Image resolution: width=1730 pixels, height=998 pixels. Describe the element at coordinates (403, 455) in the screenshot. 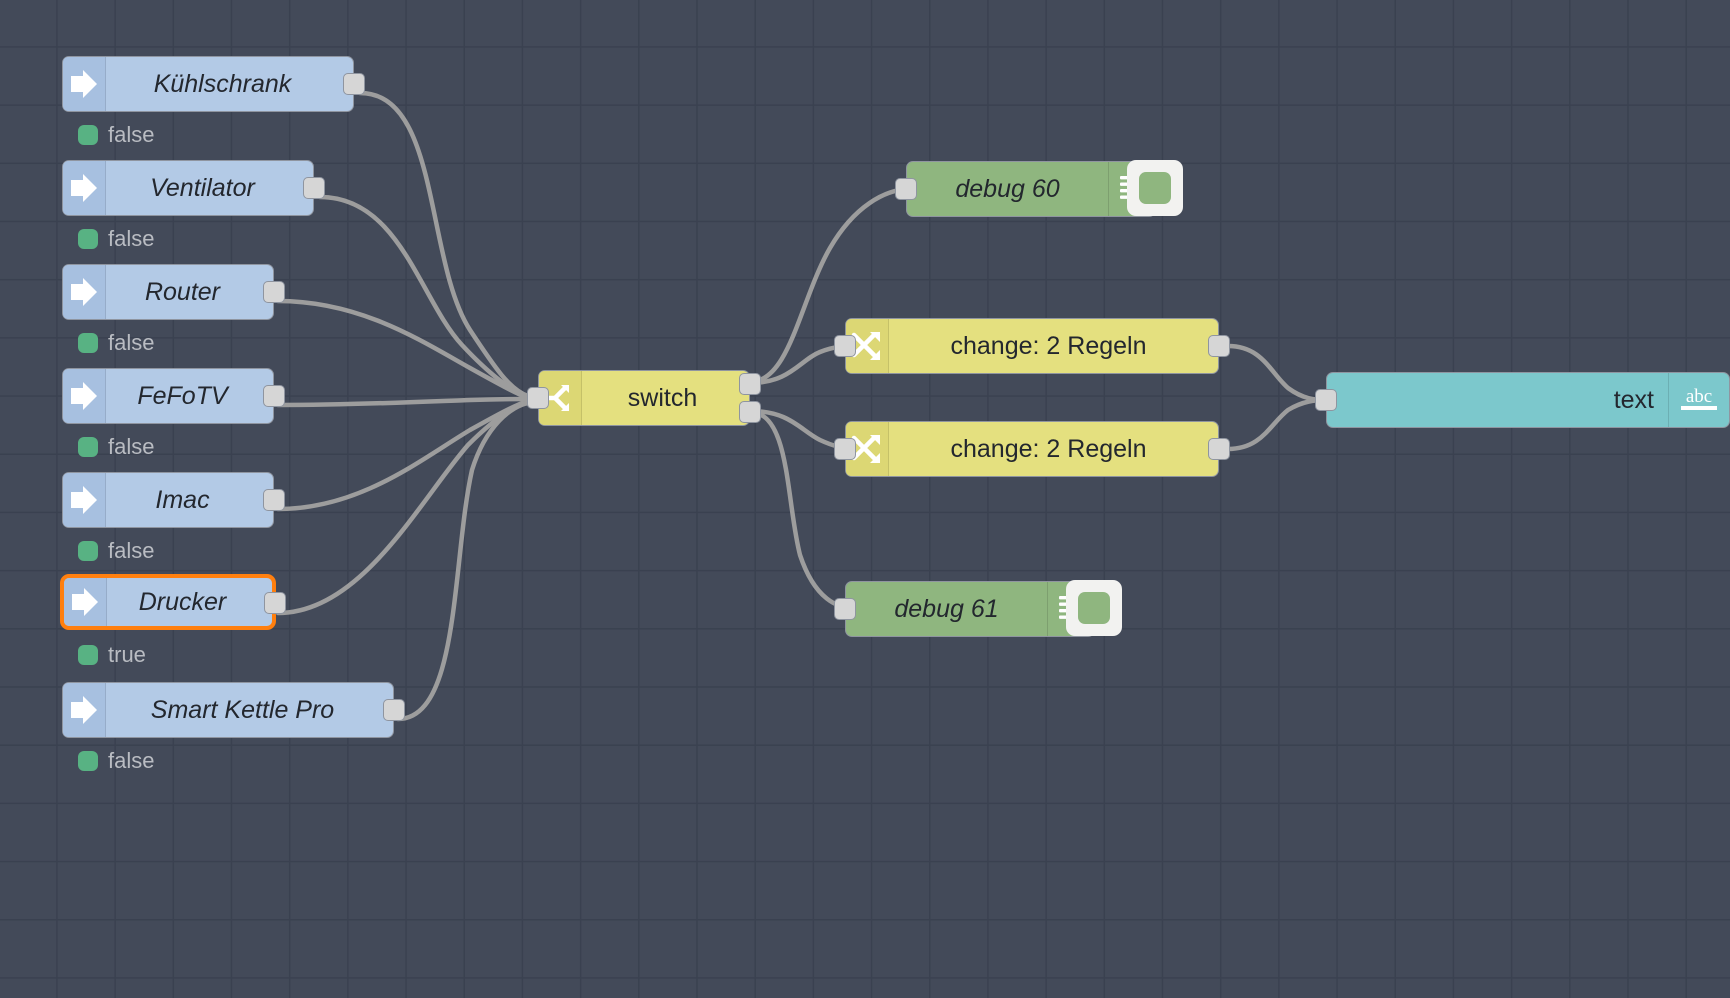

I see `wire-imac-switch` at that location.